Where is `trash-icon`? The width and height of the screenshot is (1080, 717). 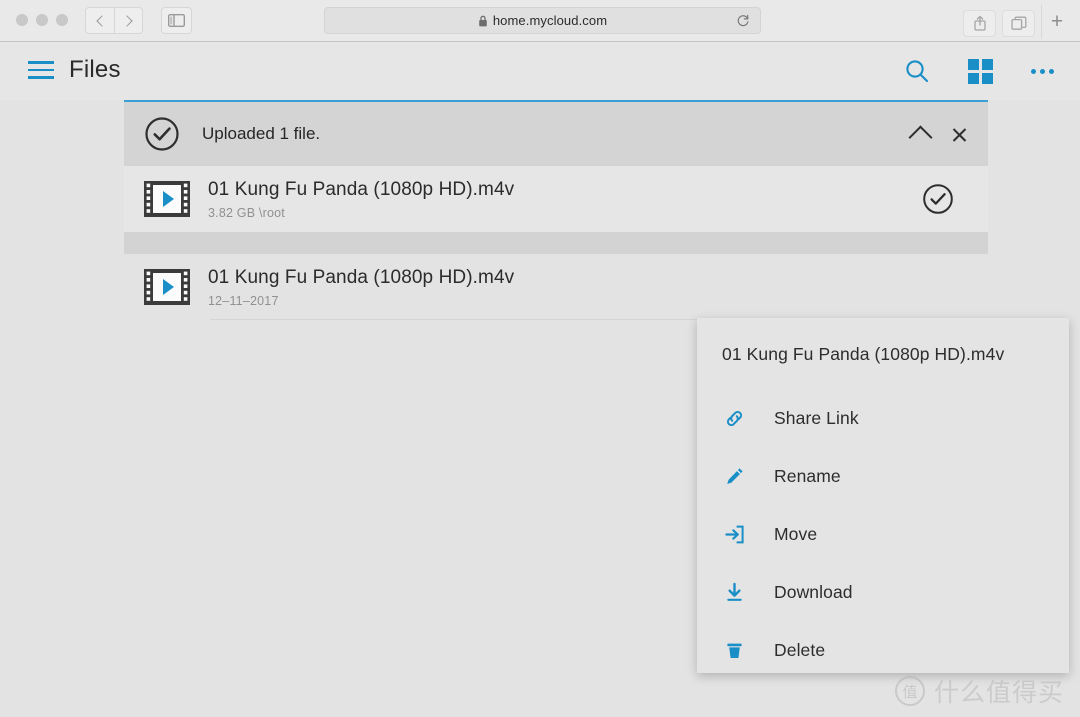 trash-icon is located at coordinates (734, 650).